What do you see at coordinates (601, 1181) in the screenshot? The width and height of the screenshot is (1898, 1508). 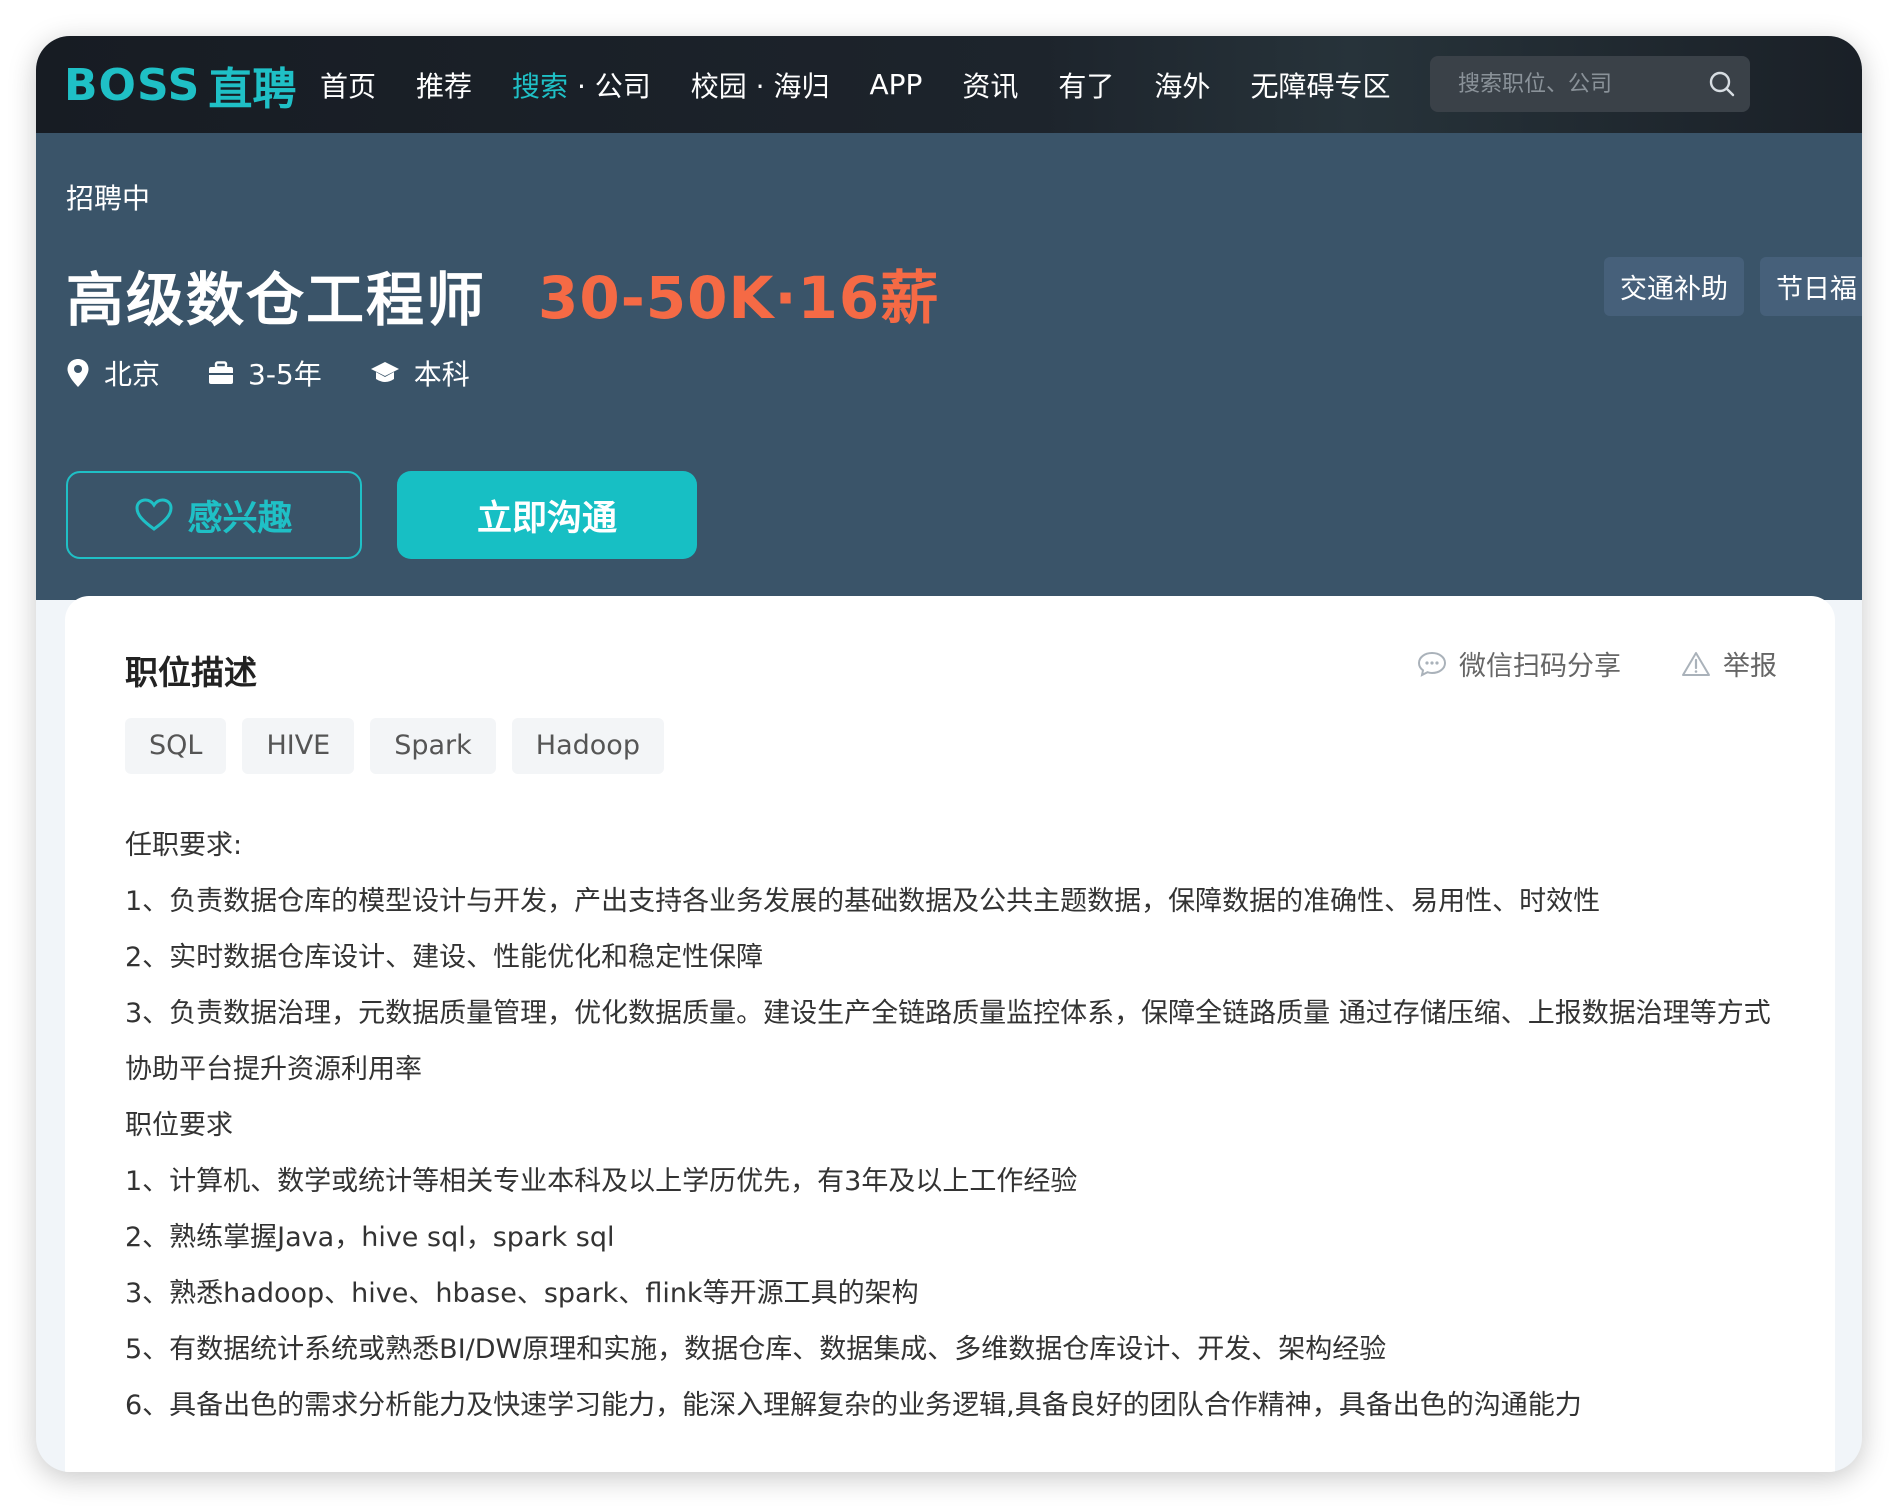 I see `description-line: 1、计算机、数学或统计等相关专业本科及以上学历优先，有3年及以上工作经验` at bounding box center [601, 1181].